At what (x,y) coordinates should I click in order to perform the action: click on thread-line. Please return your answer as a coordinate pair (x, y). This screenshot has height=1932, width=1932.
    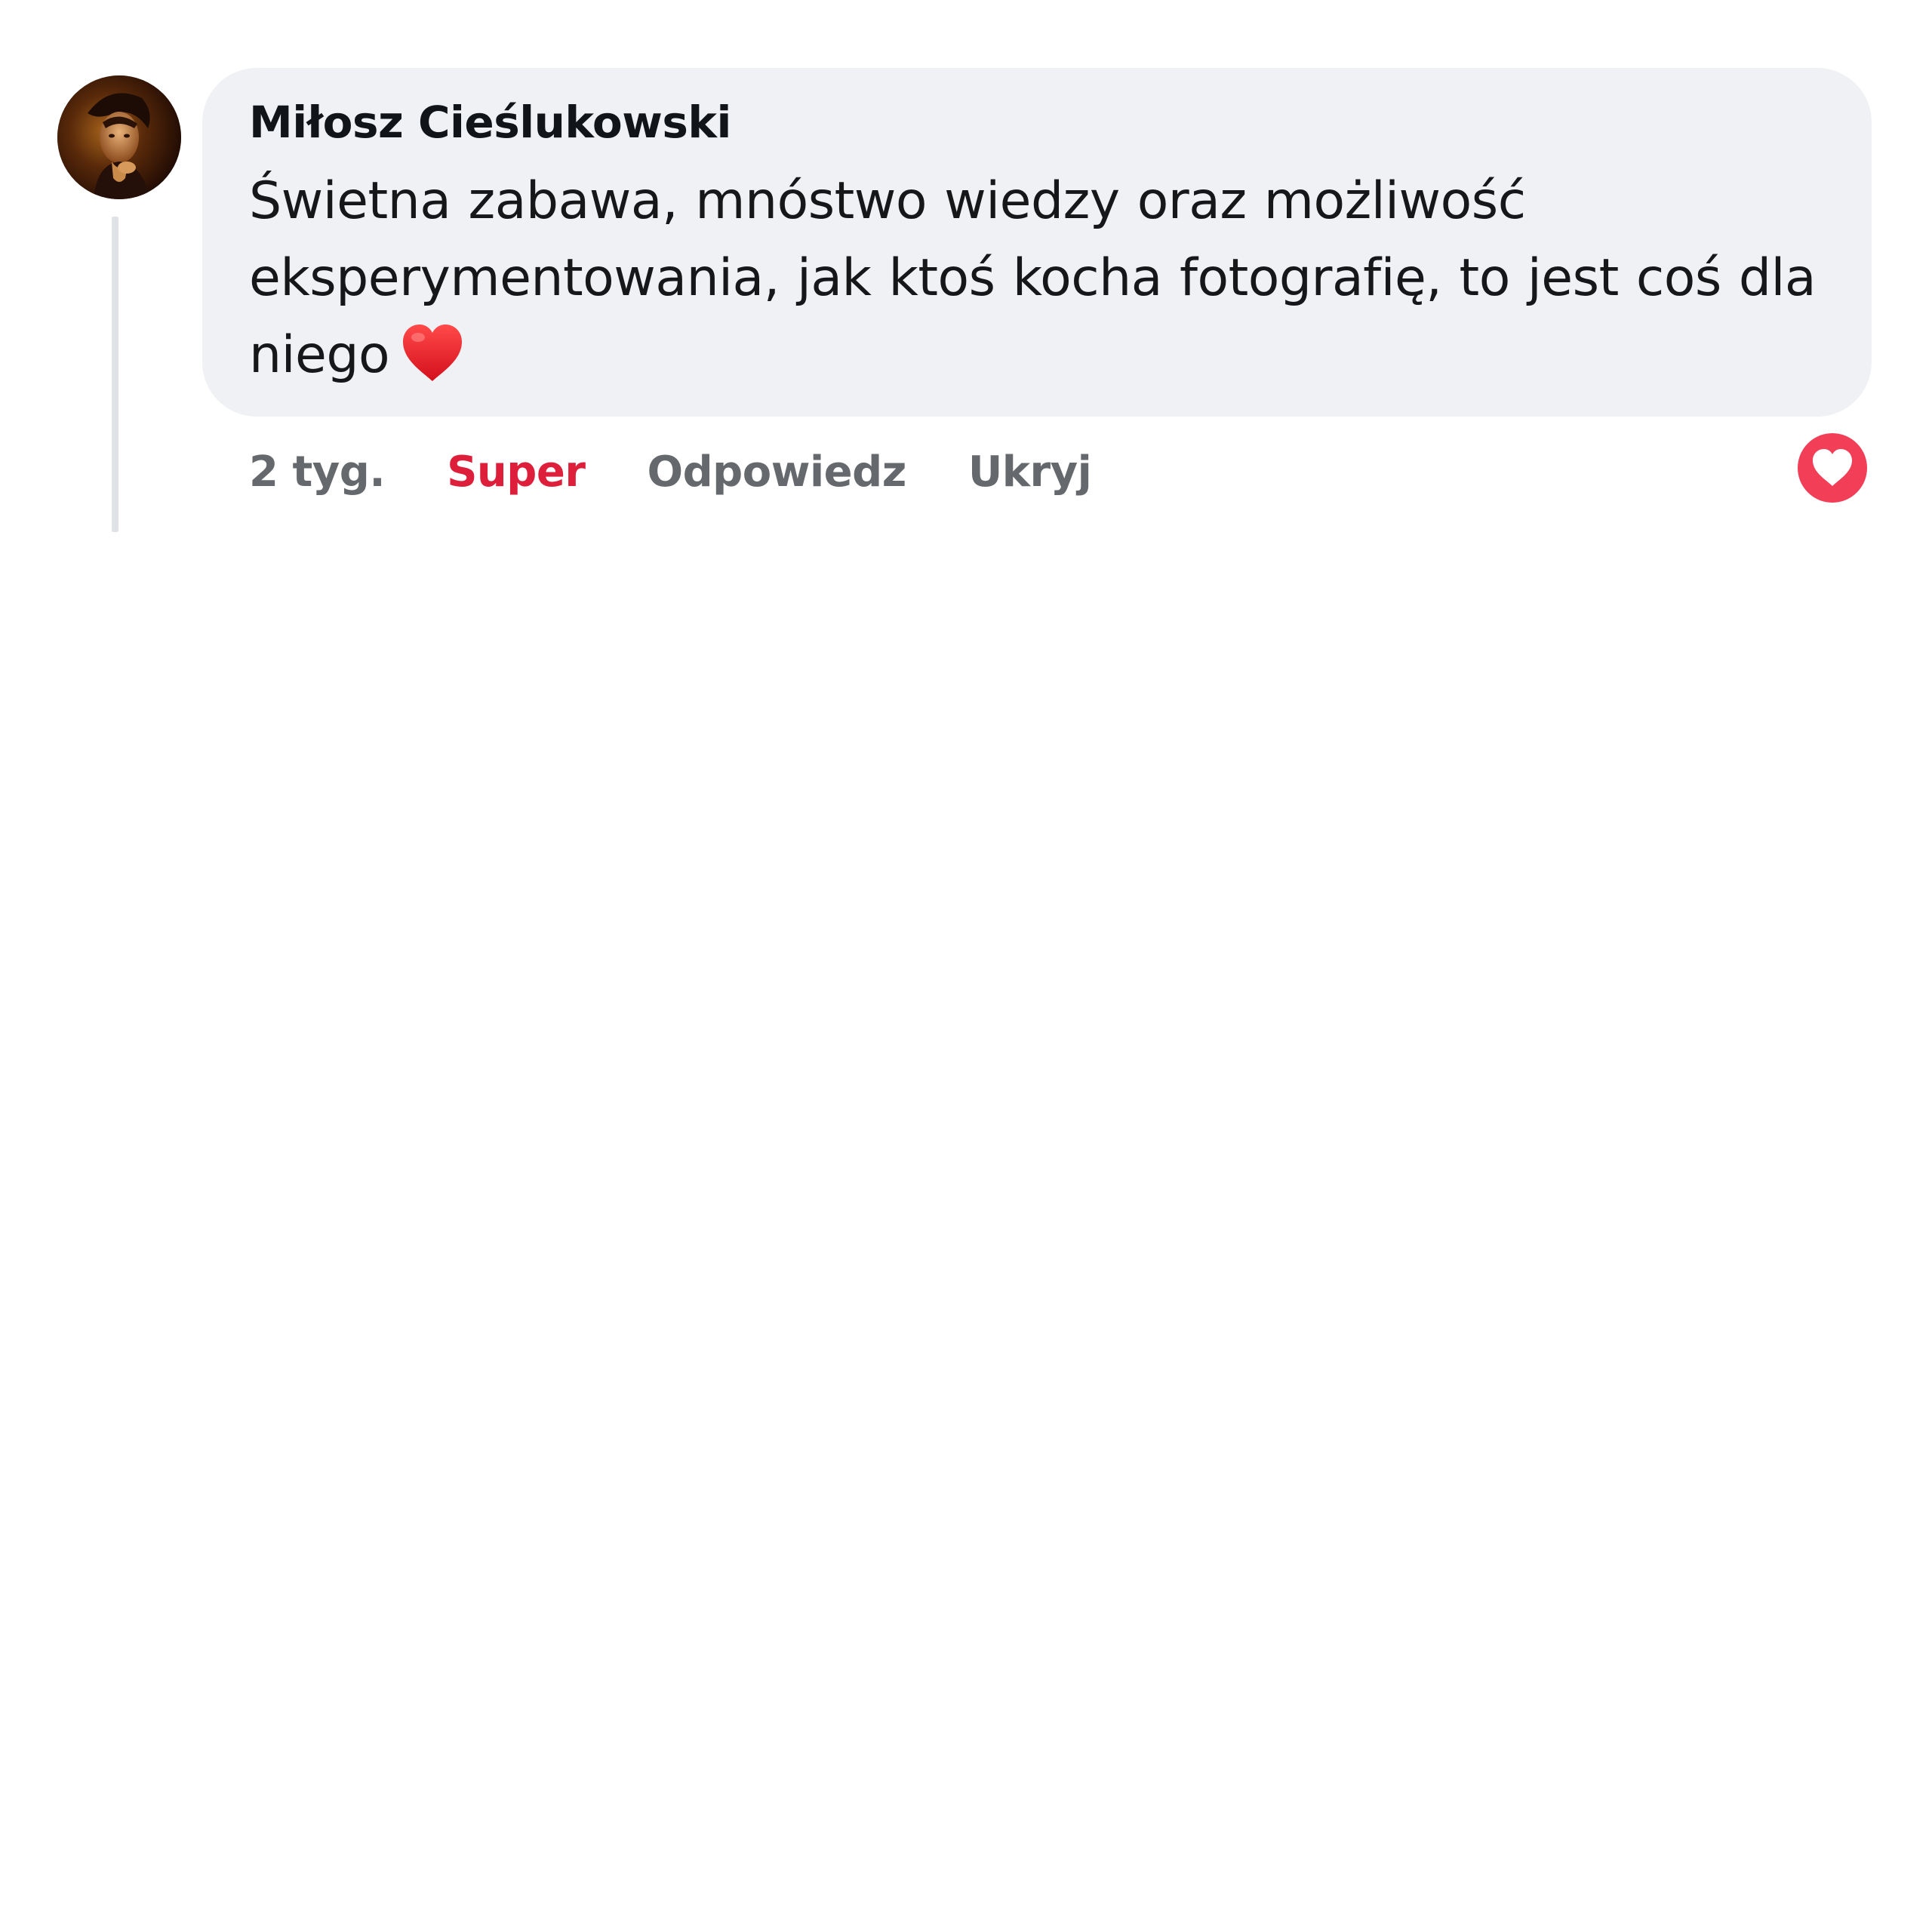
    Looking at the image, I should click on (115, 374).